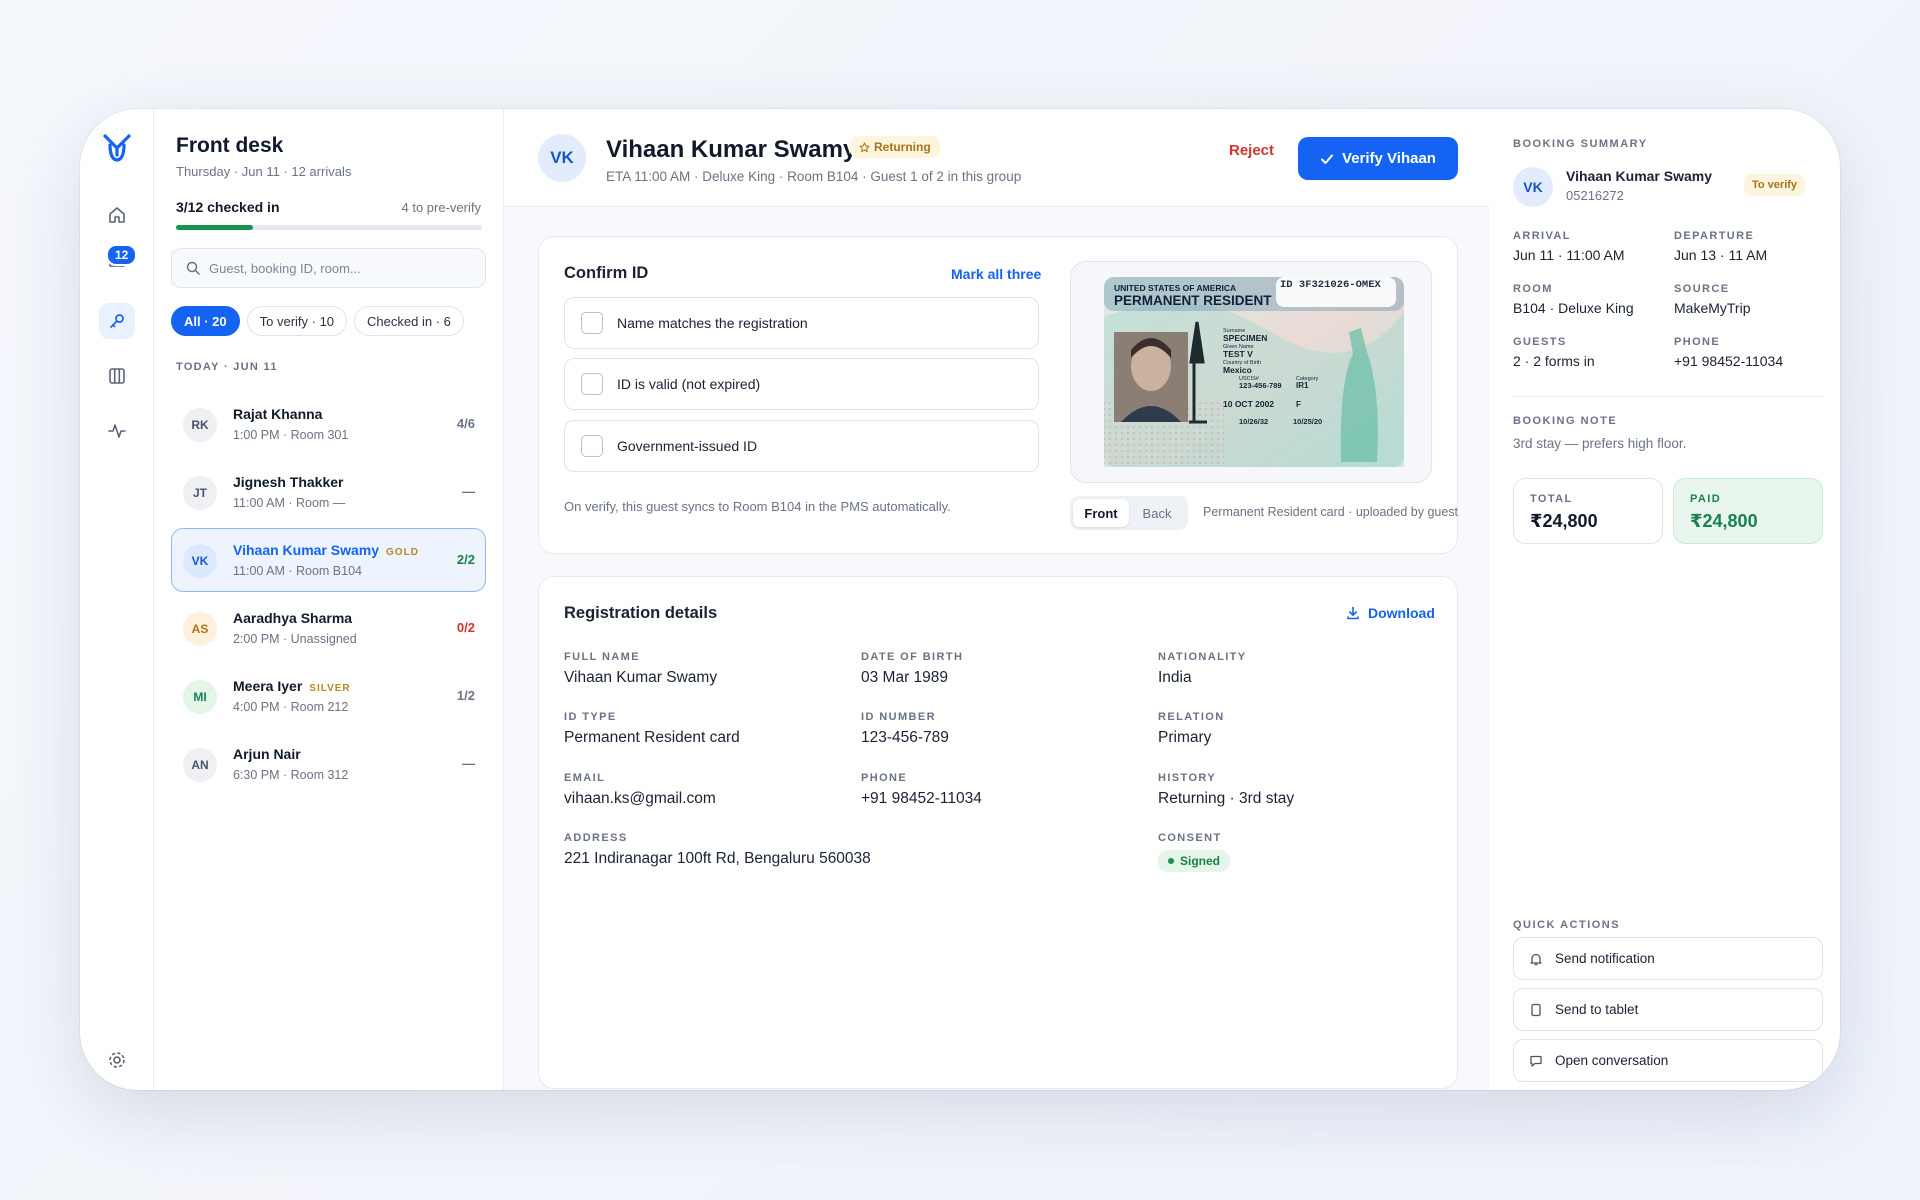  Describe the element at coordinates (1565, 421) in the screenshot. I see `booking-note-heading: BOOKING NOTE` at that location.